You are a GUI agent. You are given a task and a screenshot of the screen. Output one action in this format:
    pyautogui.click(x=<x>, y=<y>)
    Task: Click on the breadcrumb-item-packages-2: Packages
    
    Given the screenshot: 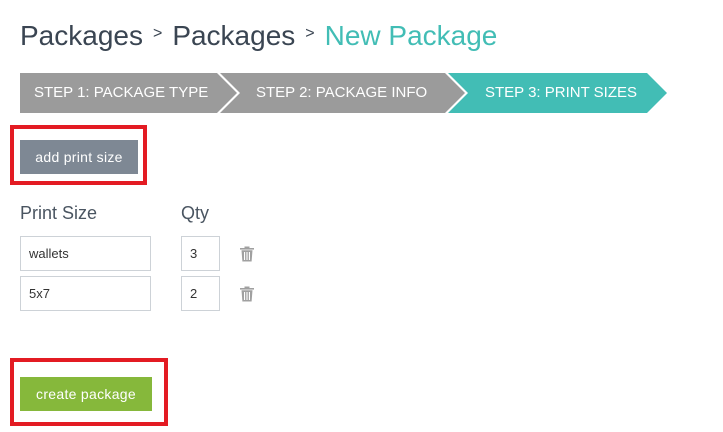 What is the action you would take?
    pyautogui.click(x=233, y=36)
    